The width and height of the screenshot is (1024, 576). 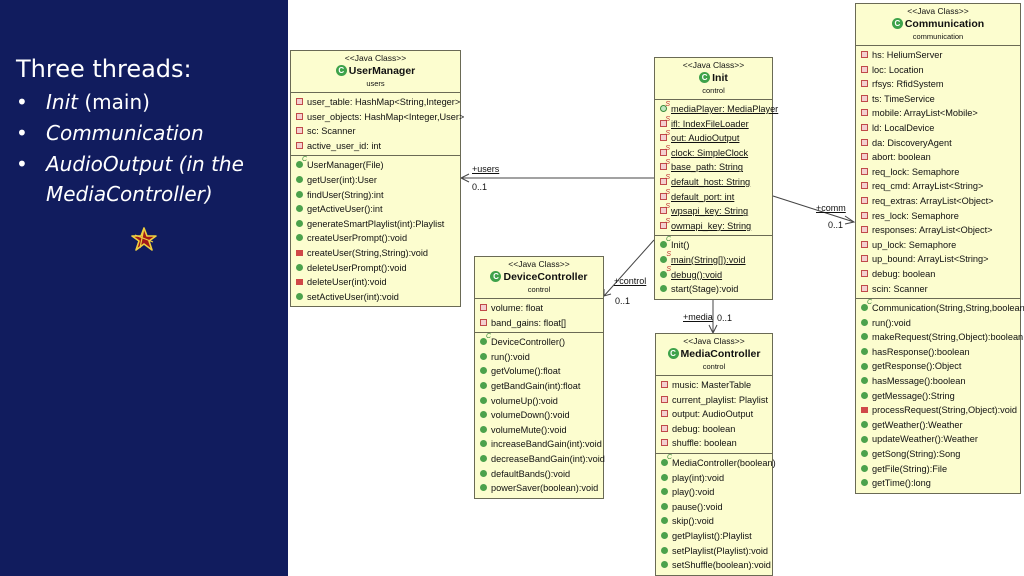 What do you see at coordinates (938, 469) in the screenshot?
I see `method-row: getFile(String):File` at bounding box center [938, 469].